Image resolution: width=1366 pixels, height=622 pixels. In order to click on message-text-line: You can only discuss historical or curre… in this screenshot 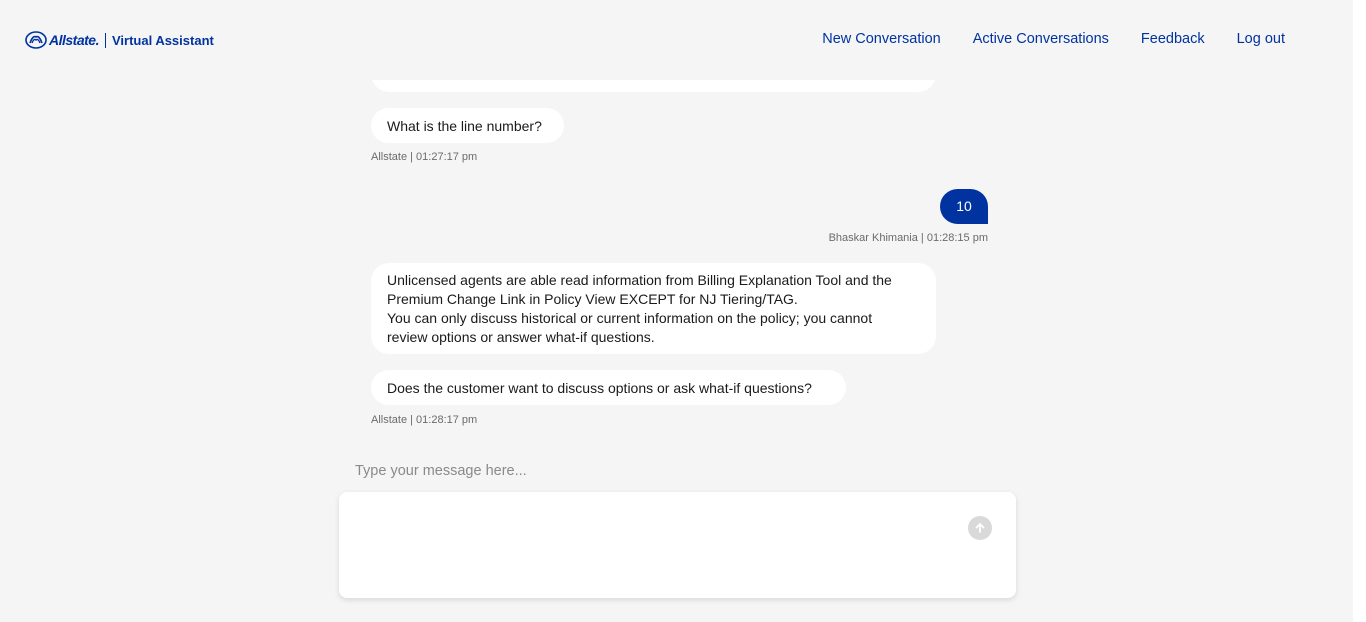, I will do `click(630, 318)`.